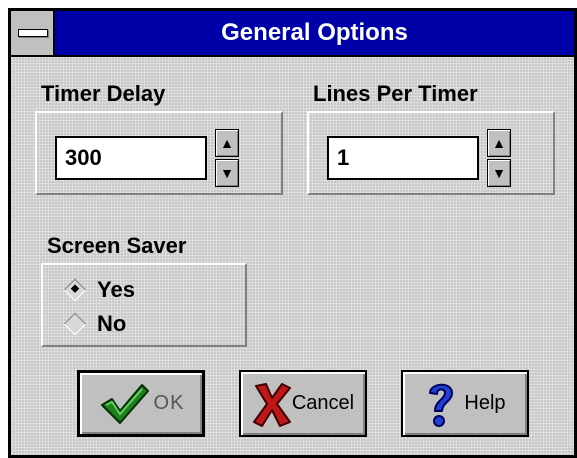 This screenshot has width=577, height=458. What do you see at coordinates (131, 158) in the screenshot?
I see `timer-delay-input: 300` at bounding box center [131, 158].